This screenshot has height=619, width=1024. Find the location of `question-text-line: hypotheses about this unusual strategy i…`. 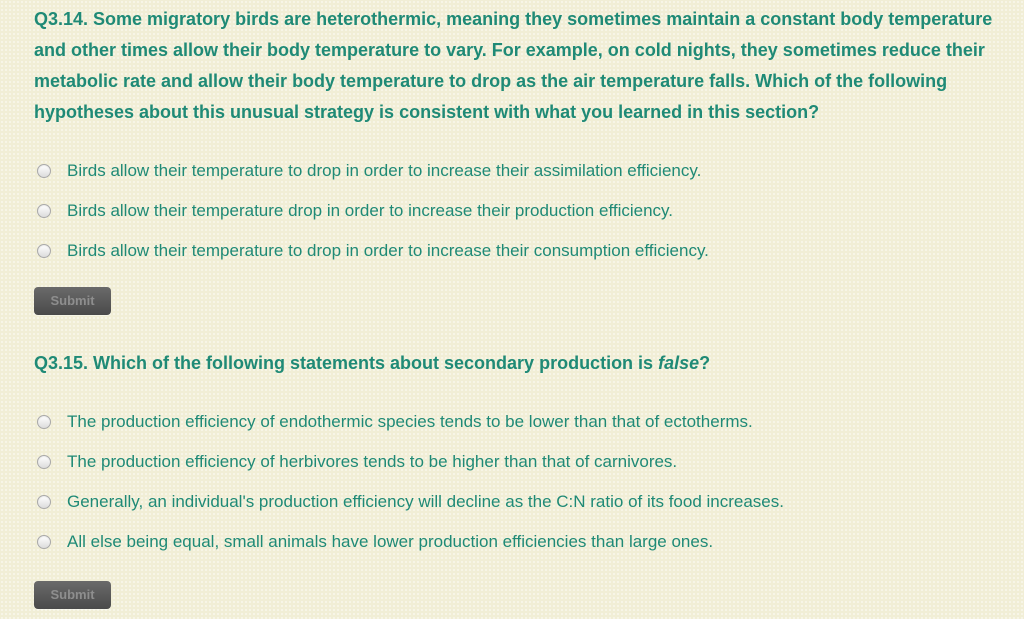

question-text-line: hypotheses about this unusual strategy i… is located at coordinates (427, 112).